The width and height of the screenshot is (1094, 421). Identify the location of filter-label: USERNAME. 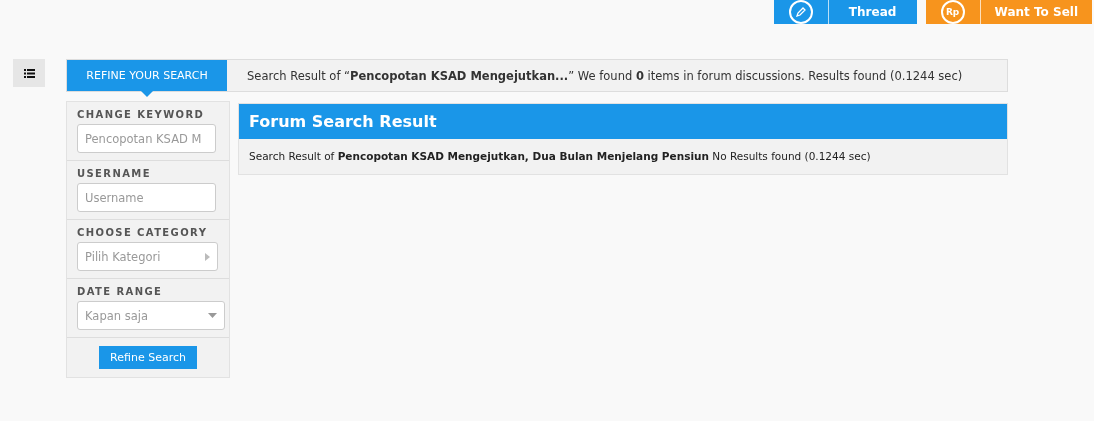
(114, 173).